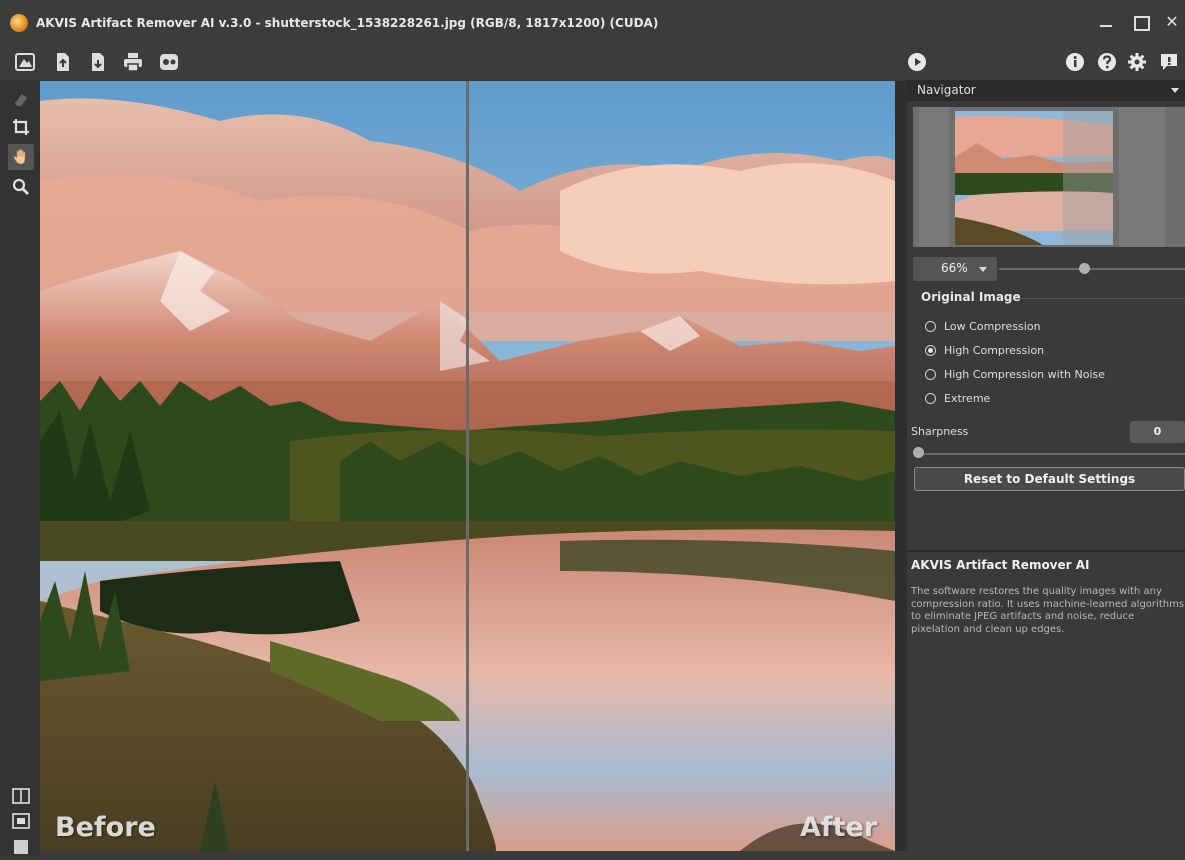  I want to click on home-icon, so click(25, 62).